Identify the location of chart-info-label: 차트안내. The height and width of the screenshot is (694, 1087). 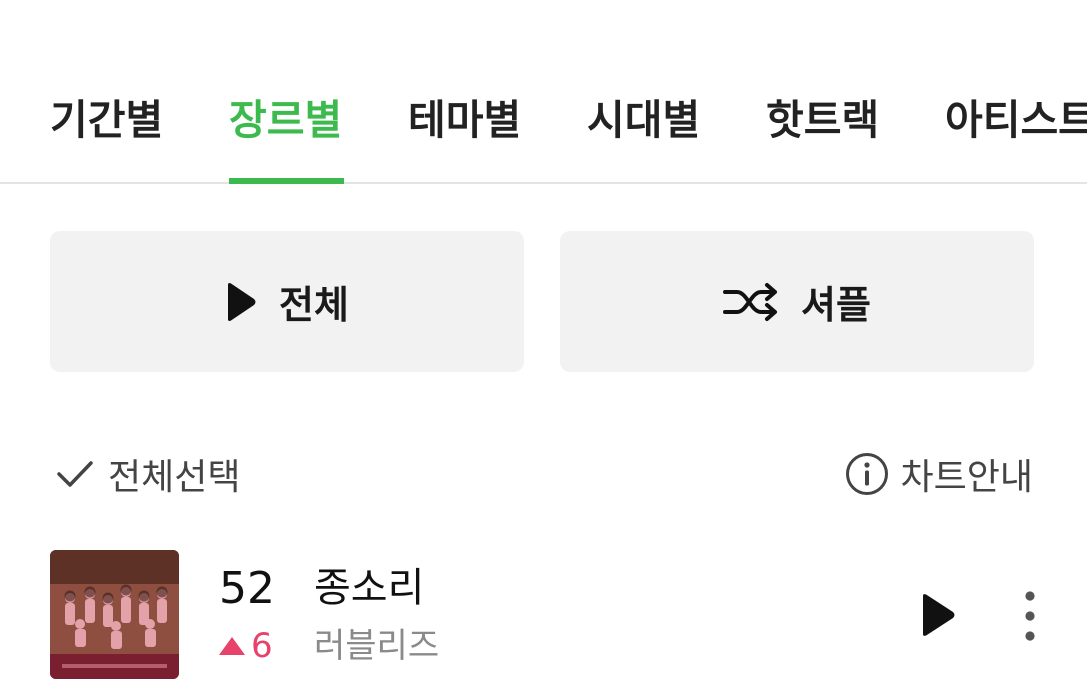
(966, 477).